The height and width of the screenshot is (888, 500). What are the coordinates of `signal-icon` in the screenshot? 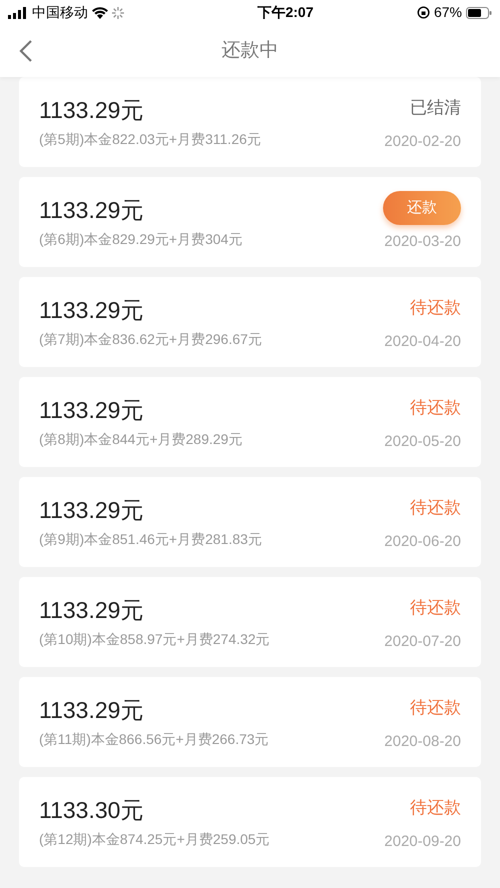 It's located at (18, 12).